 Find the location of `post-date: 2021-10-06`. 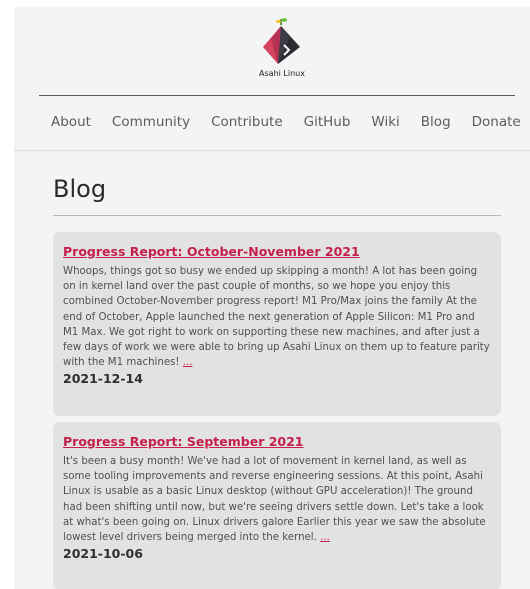

post-date: 2021-10-06 is located at coordinates (103, 554).